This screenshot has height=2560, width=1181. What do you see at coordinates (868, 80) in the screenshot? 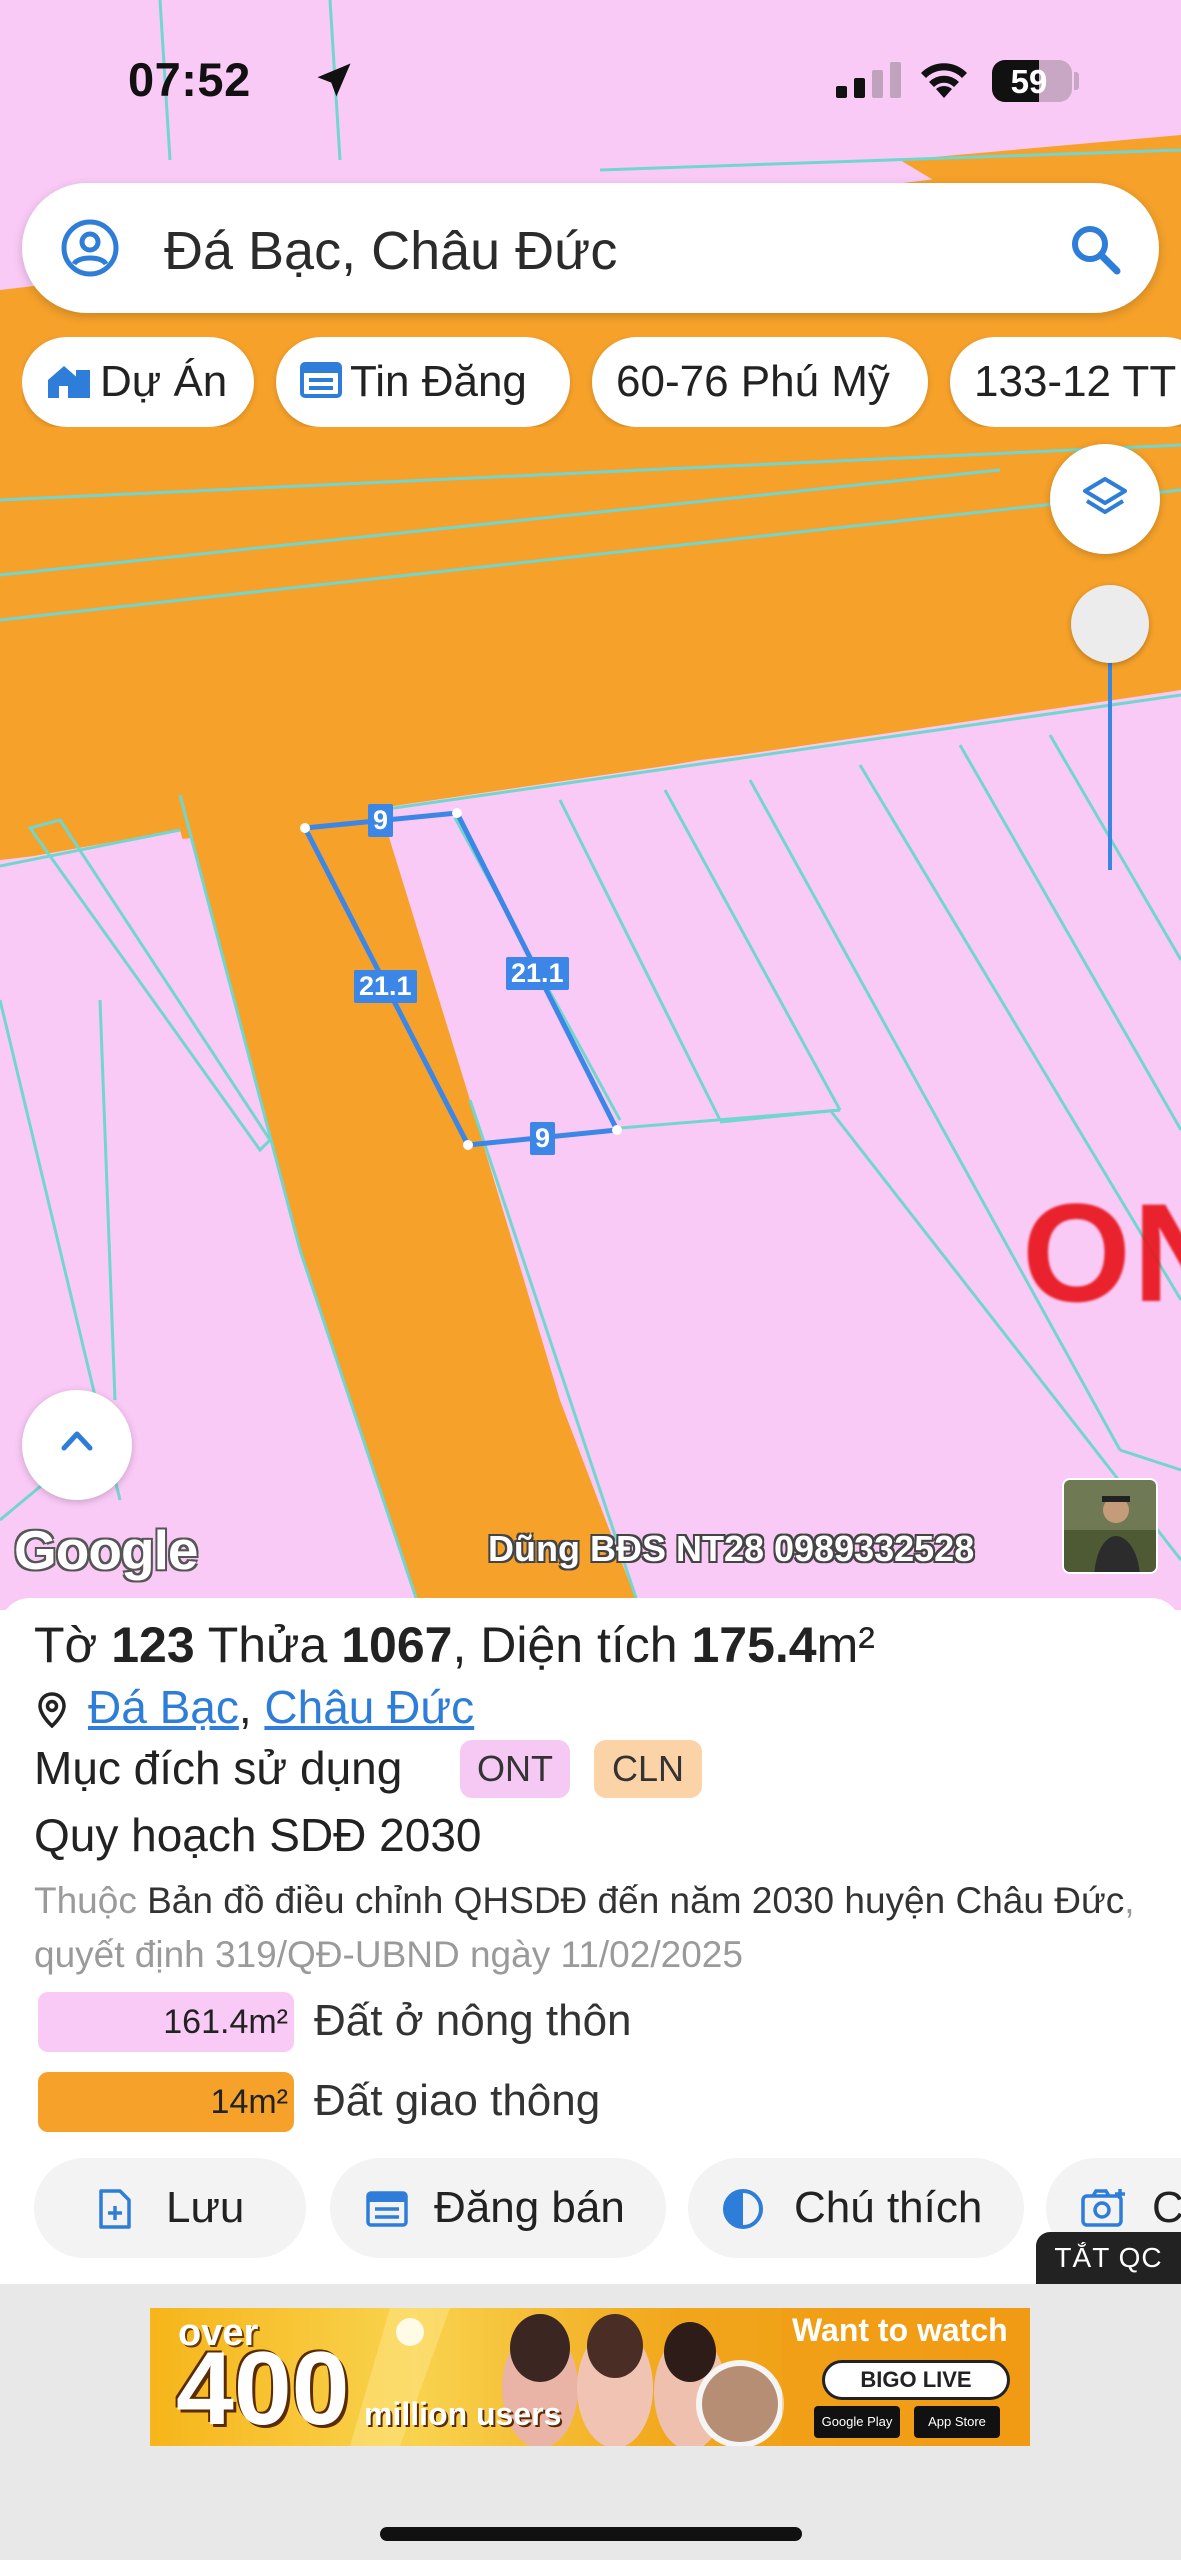
I see `signal-icon` at bounding box center [868, 80].